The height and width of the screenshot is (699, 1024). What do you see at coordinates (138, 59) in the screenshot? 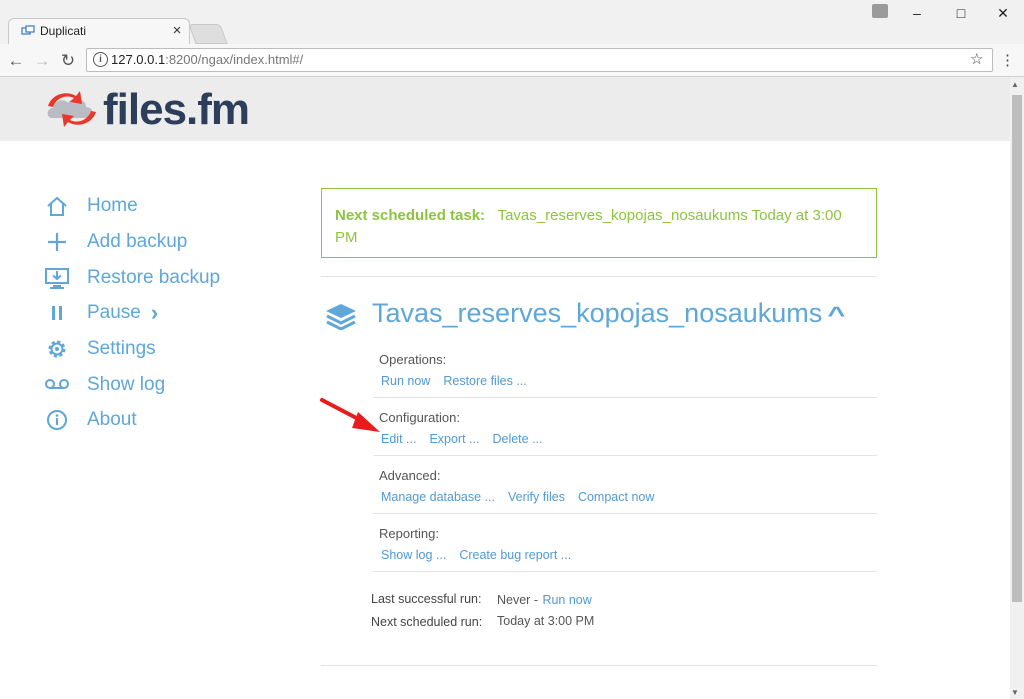
I see `url-host: 127.0.0.1` at bounding box center [138, 59].